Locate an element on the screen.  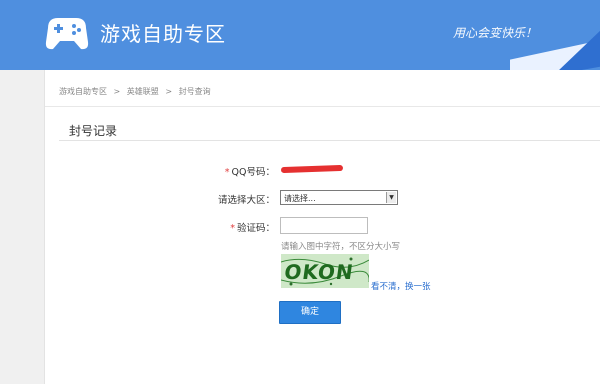
region-label: 请选择大区： is located at coordinates (230, 199).